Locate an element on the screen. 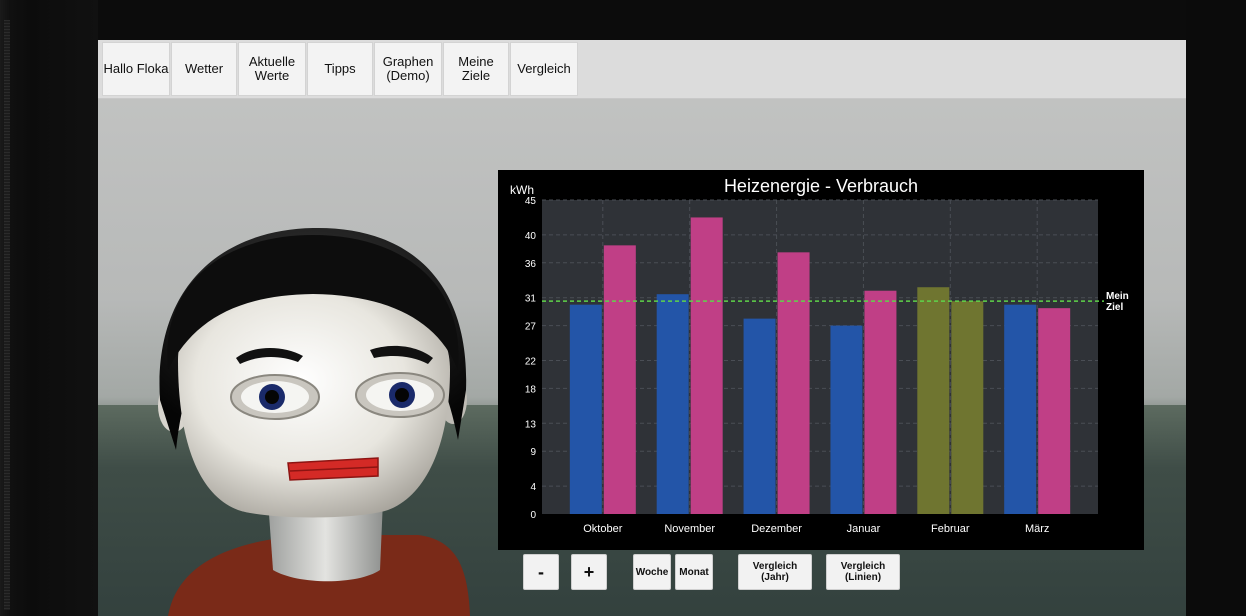 The image size is (1246, 616). y-axis-label: kWh is located at coordinates (522, 190).